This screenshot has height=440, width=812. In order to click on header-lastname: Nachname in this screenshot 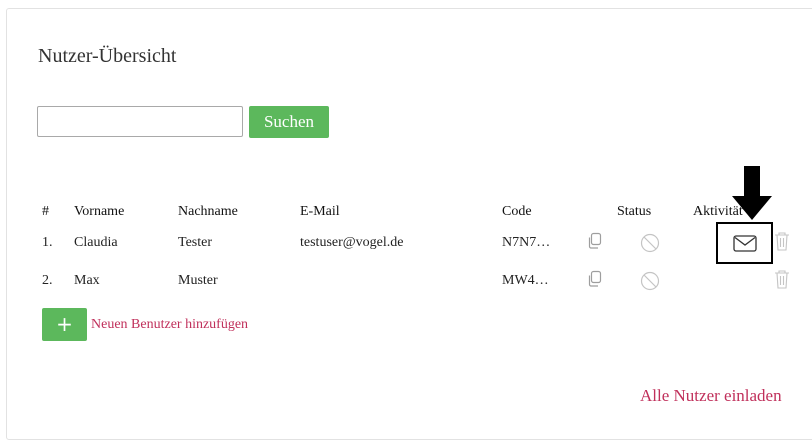, I will do `click(208, 211)`.